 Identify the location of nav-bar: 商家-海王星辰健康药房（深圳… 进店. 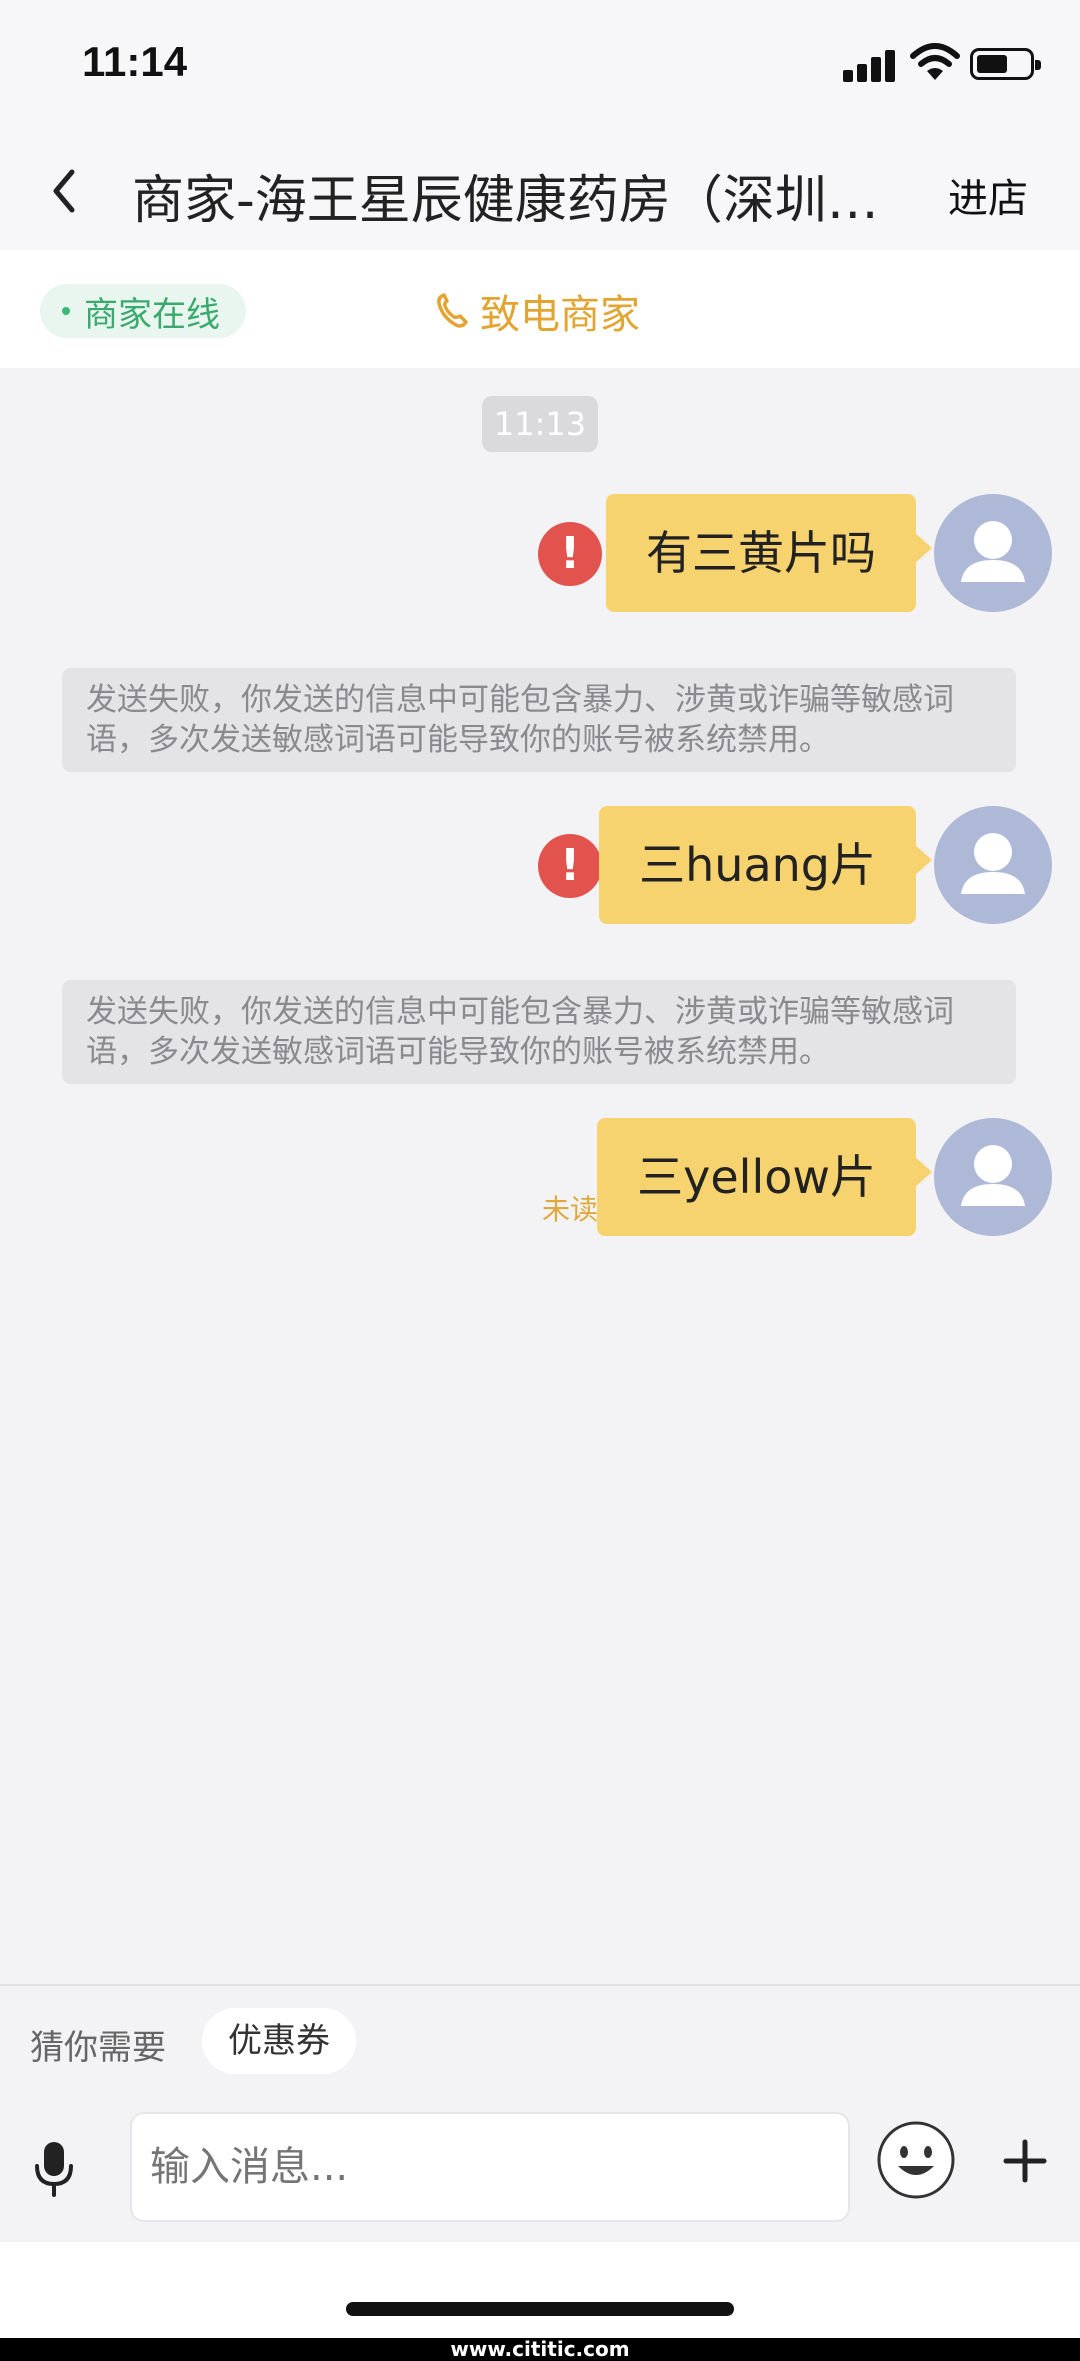
(540, 190).